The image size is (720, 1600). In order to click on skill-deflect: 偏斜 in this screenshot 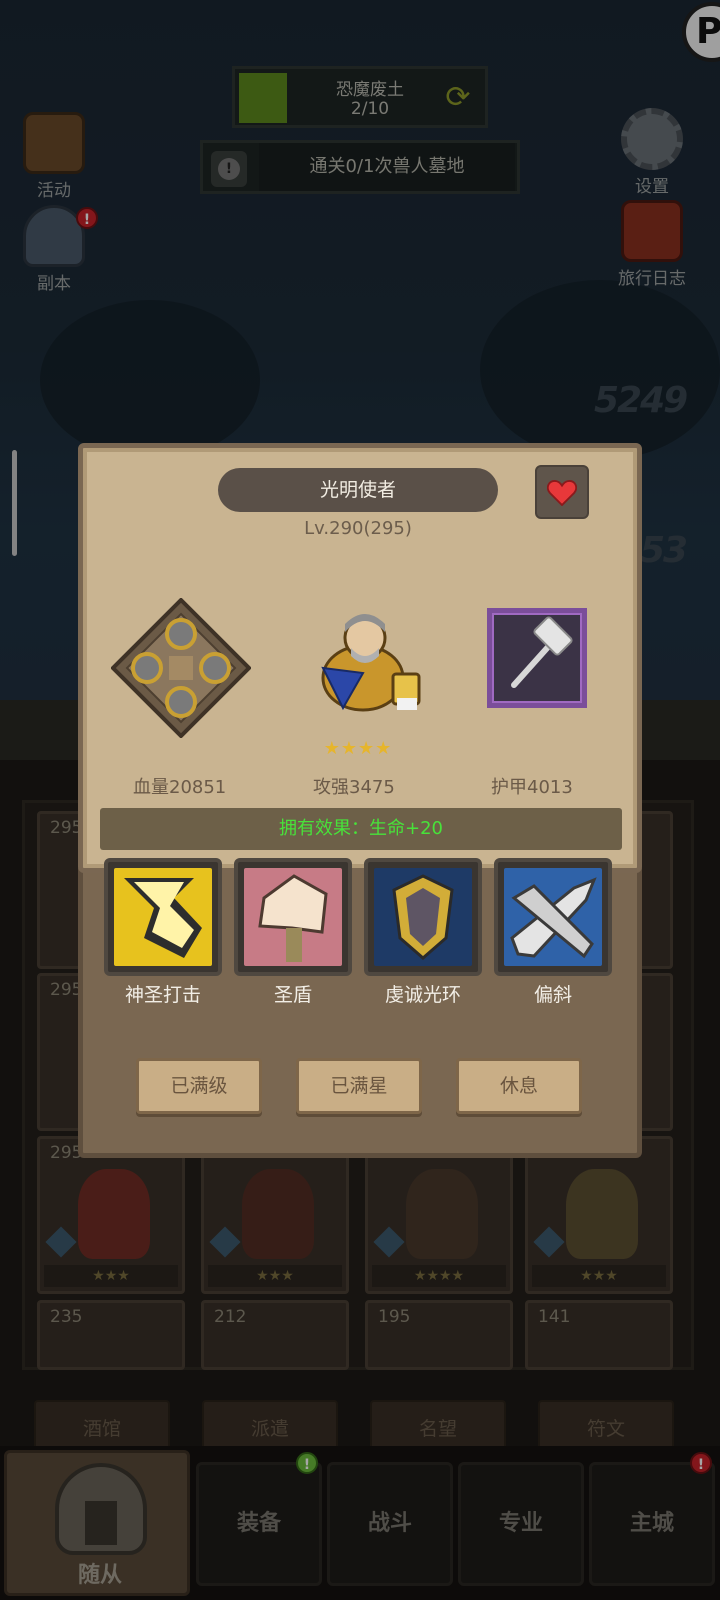, I will do `click(553, 932)`.